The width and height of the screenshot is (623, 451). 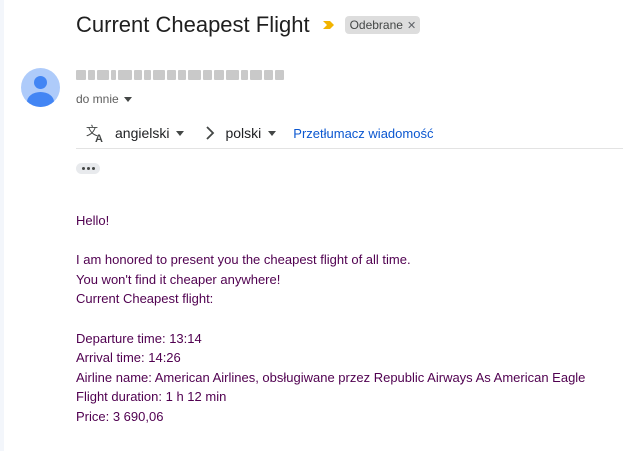 I want to click on recipient-toggle: do mnie, so click(x=104, y=99).